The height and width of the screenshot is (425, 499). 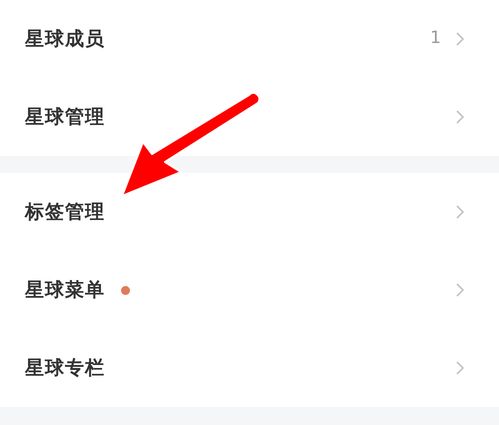 I want to click on row-label: 星球成员, so click(x=65, y=39).